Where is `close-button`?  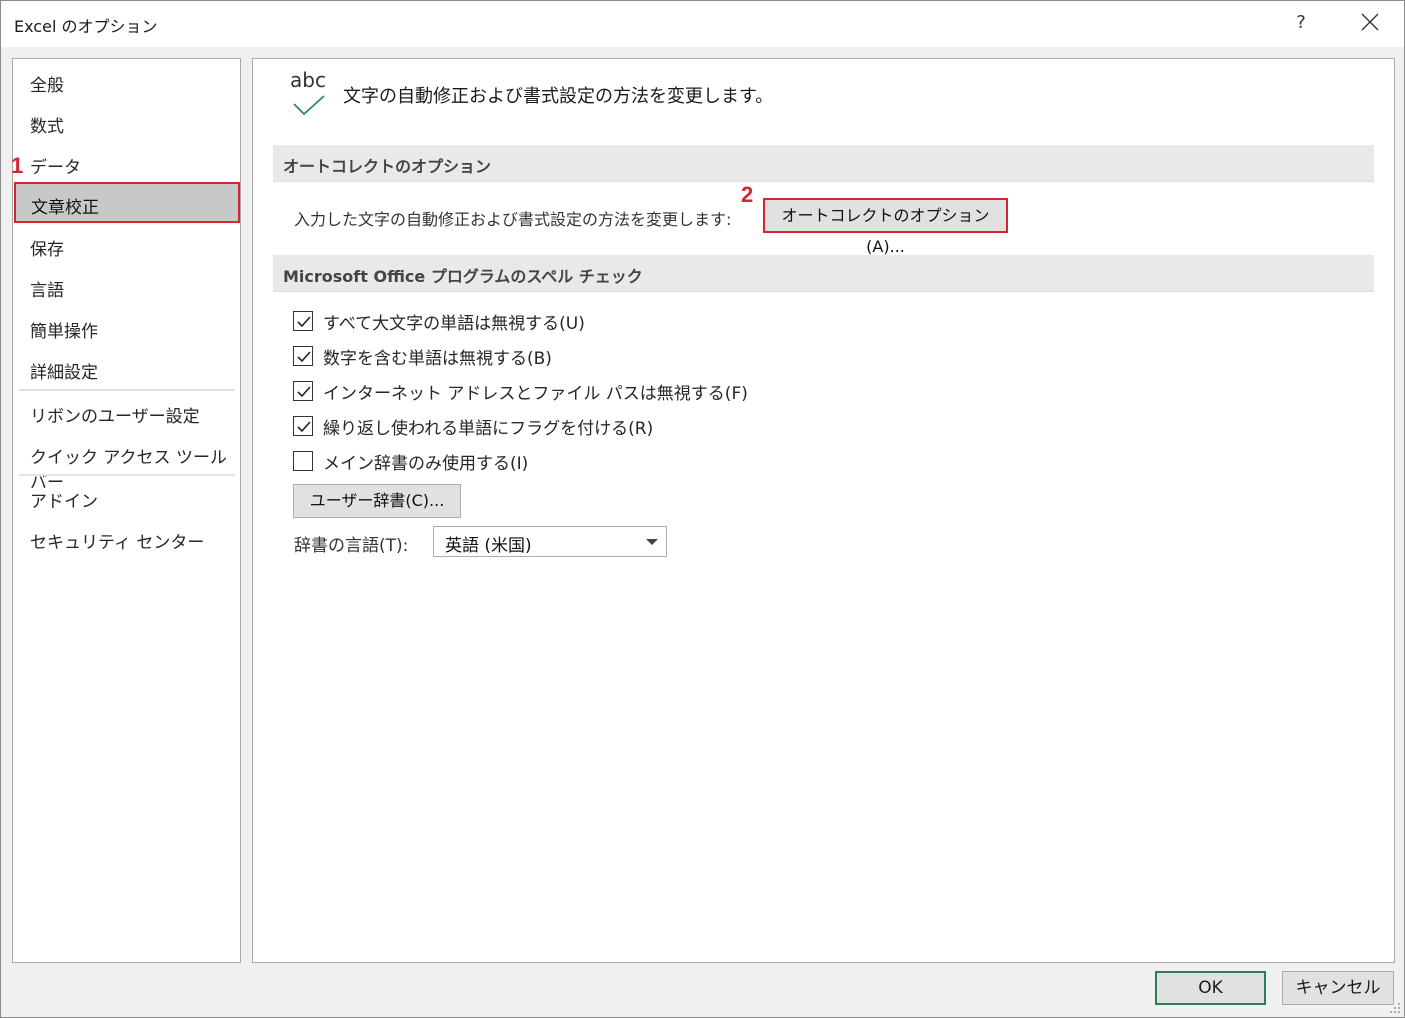 close-button is located at coordinates (1370, 23).